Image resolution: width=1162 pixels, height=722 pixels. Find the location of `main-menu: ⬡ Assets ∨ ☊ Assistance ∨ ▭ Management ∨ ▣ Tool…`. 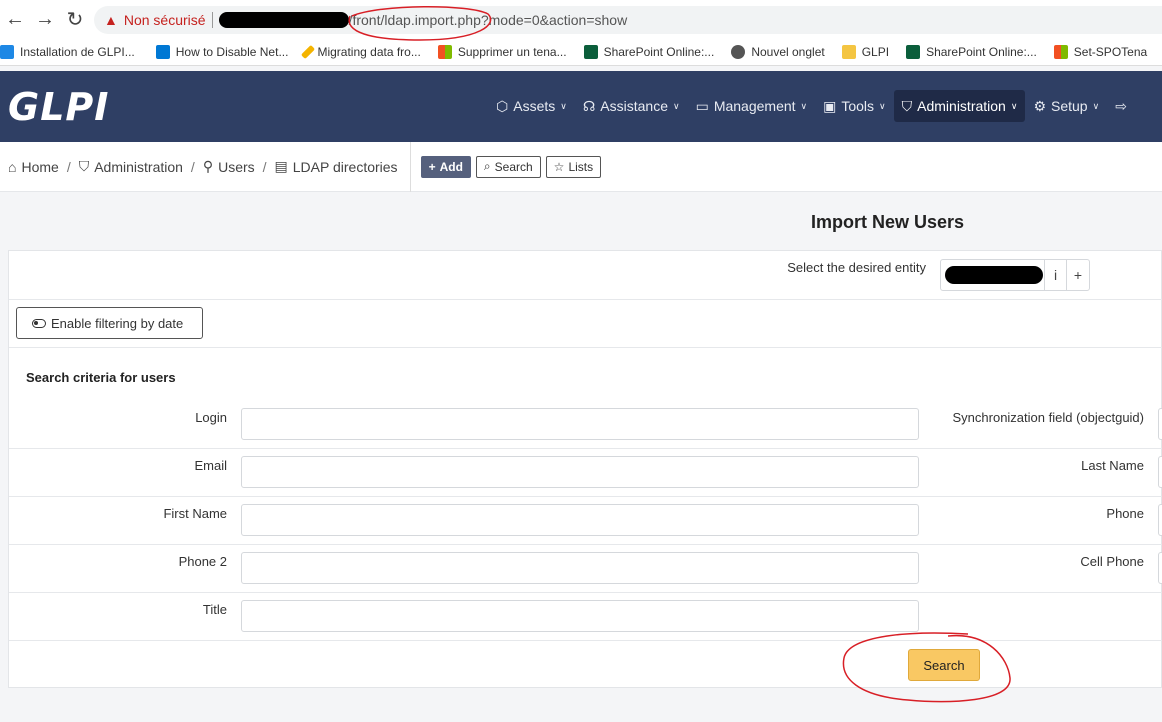

main-menu: ⬡ Assets ∨ ☊ Assistance ∨ ▭ Management ∨ ▣ Tool… is located at coordinates (811, 106).